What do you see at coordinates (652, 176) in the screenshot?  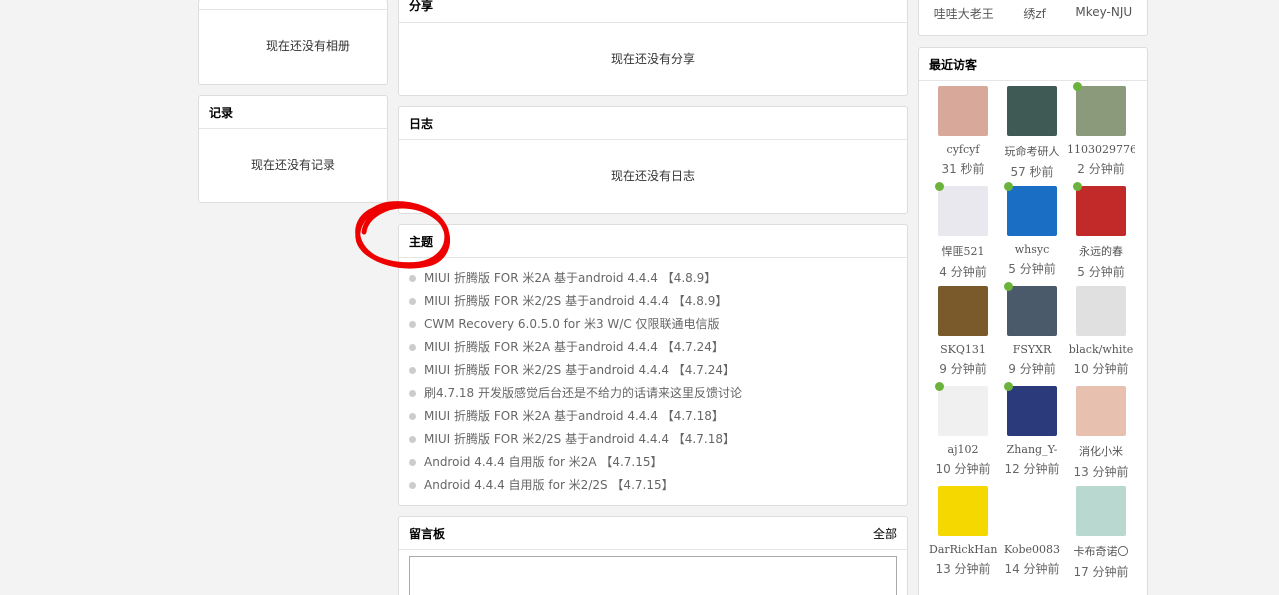 I see `diary-empty-text: 现在还没有日志` at bounding box center [652, 176].